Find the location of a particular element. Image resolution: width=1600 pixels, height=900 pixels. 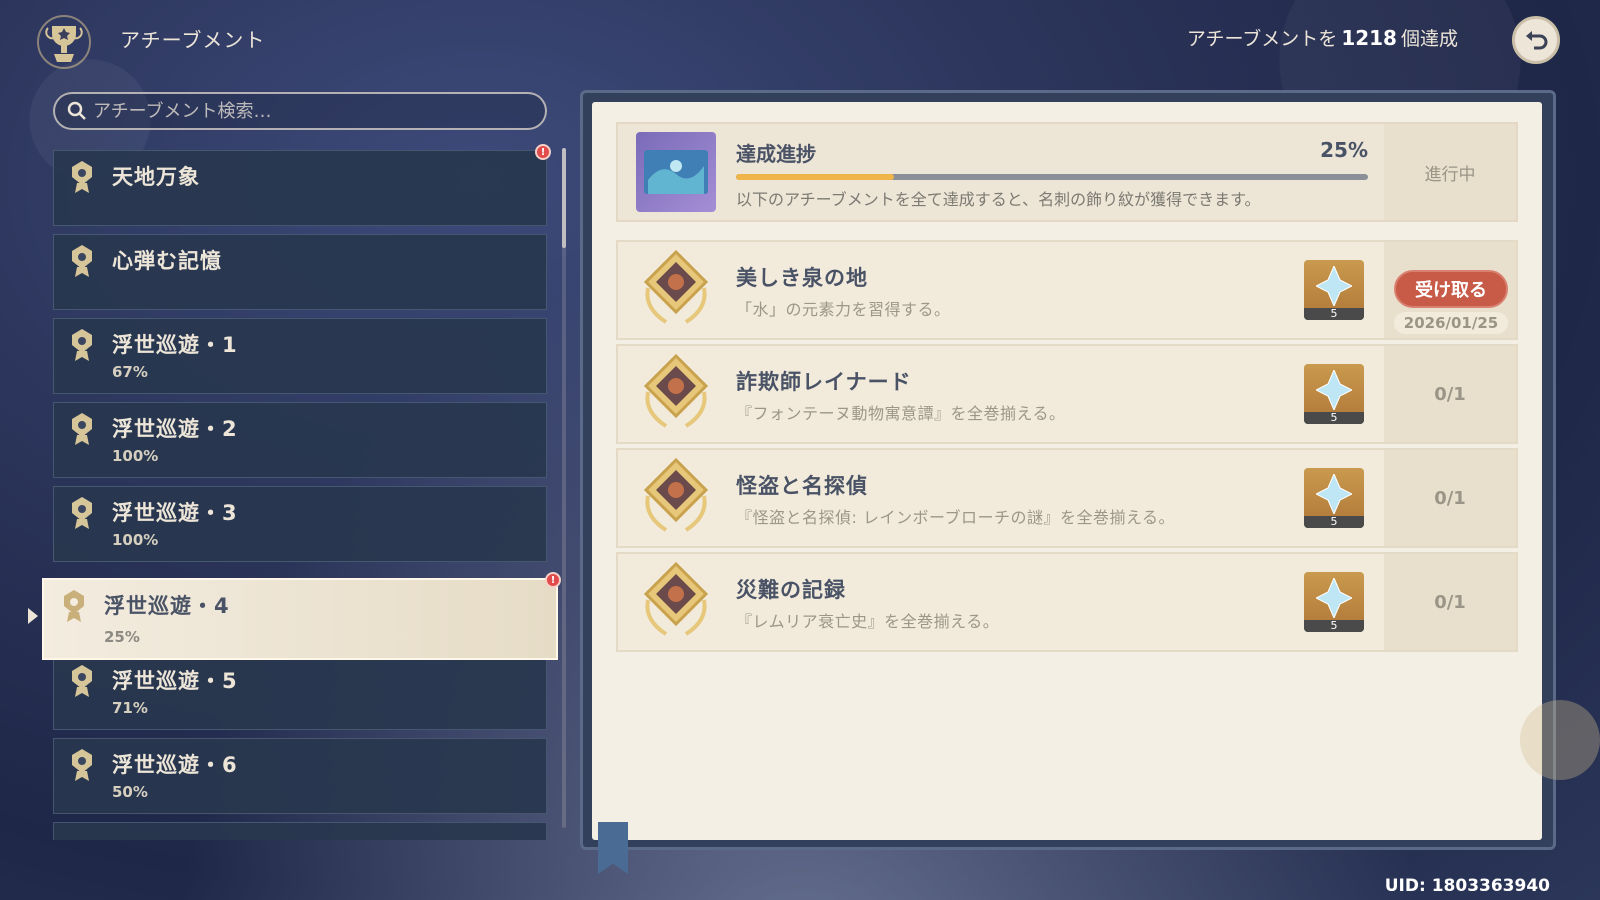

achievement-description: 『レムリア衰亡史』を全巻揃える。 is located at coordinates (868, 621).